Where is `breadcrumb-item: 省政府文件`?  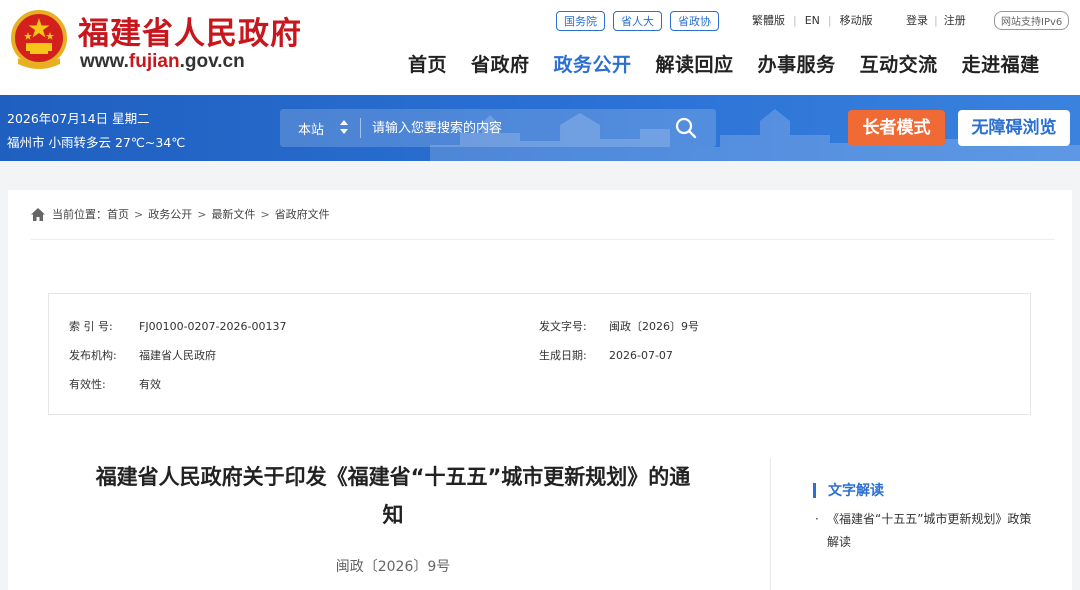 breadcrumb-item: 省政府文件 is located at coordinates (302, 214).